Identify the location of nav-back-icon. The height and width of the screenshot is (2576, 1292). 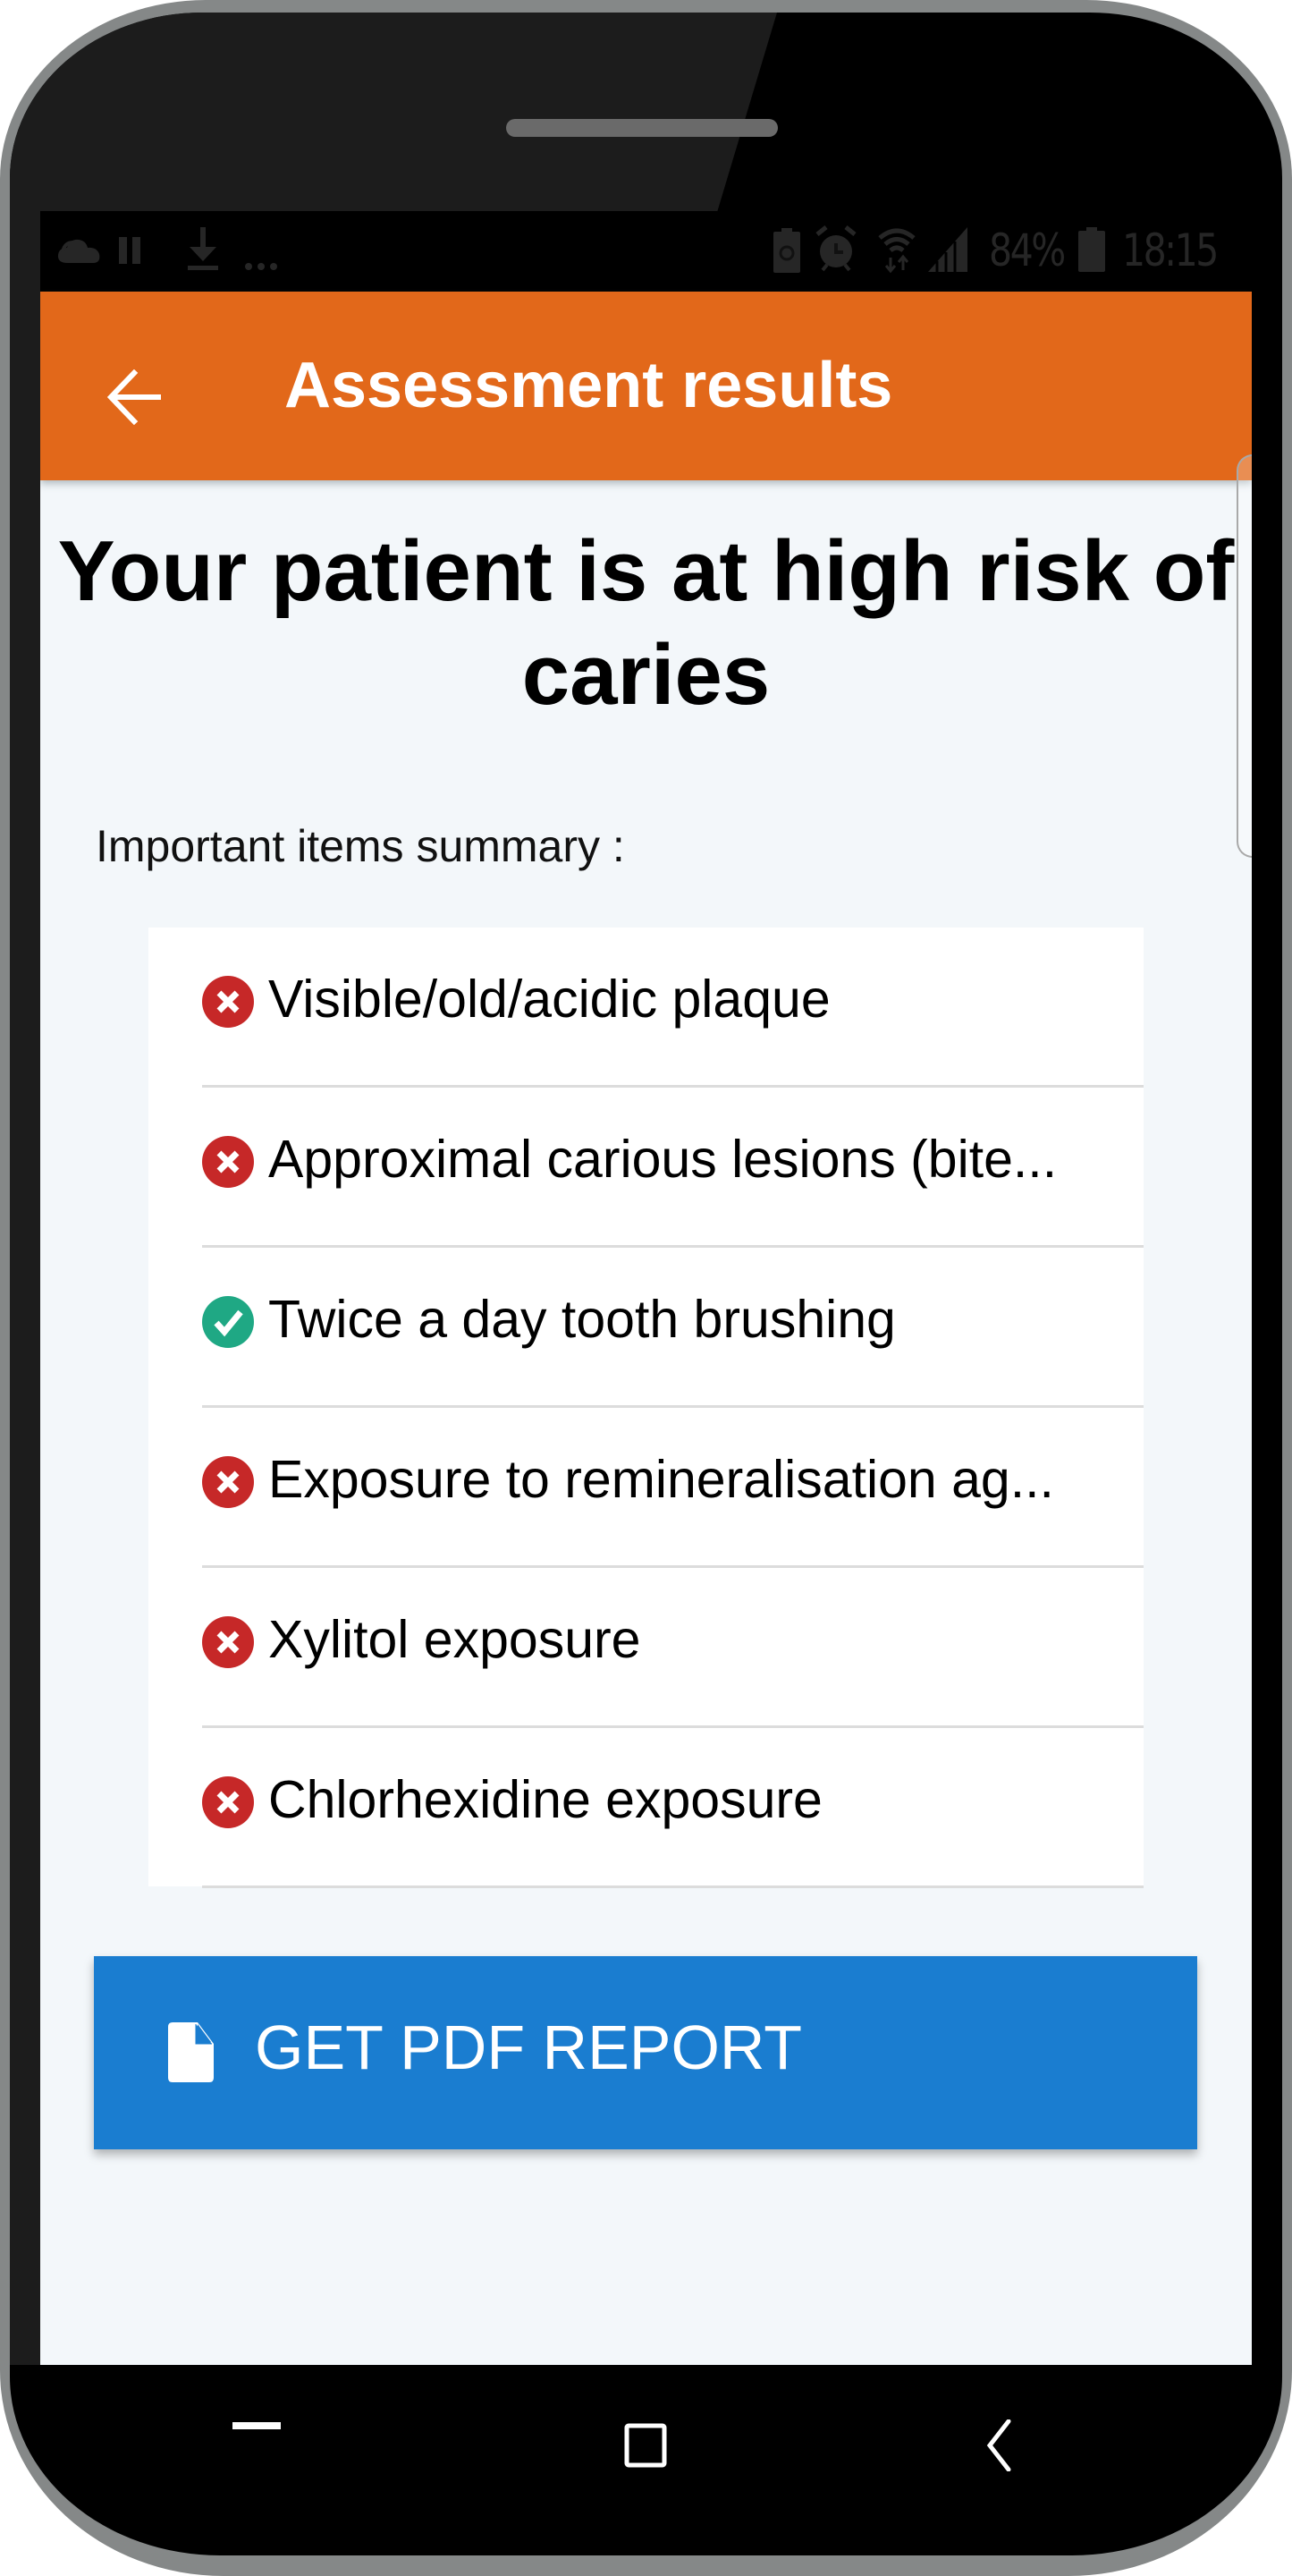
(997, 2447).